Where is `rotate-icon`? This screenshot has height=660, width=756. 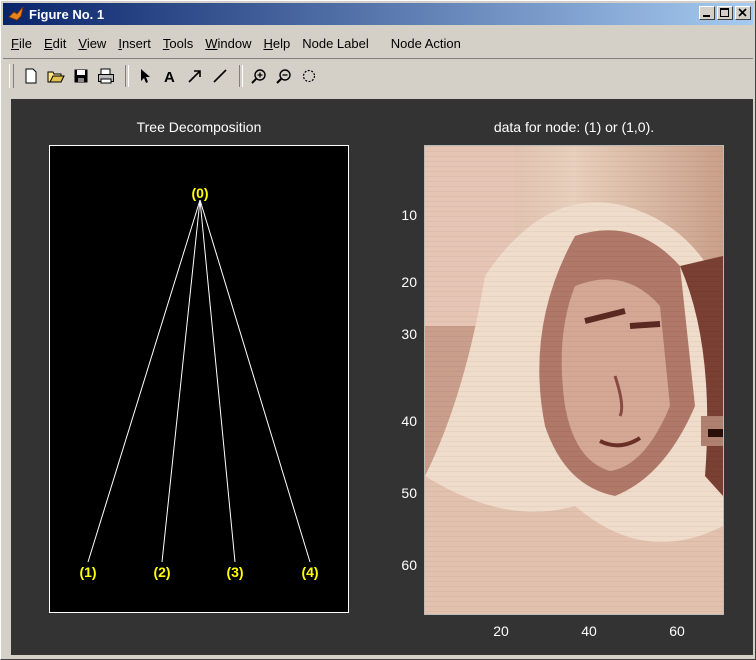 rotate-icon is located at coordinates (309, 76).